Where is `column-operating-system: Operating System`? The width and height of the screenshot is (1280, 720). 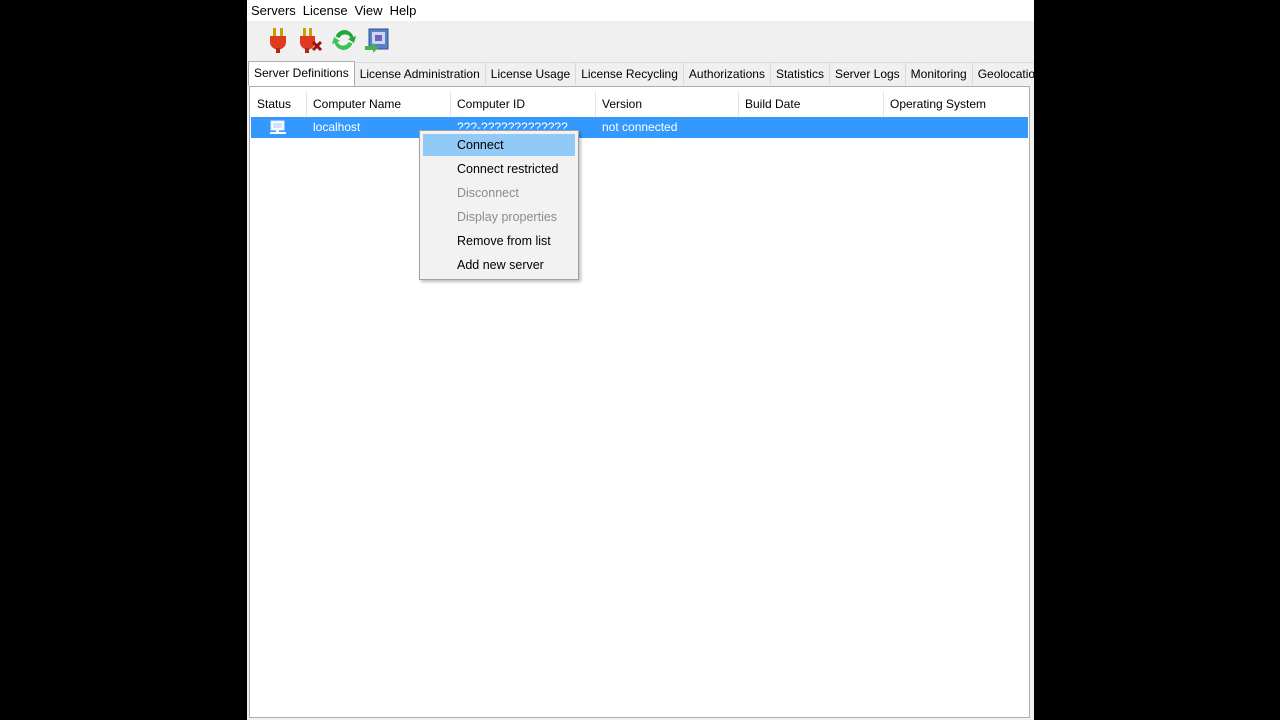 column-operating-system: Operating System is located at coordinates (955, 104).